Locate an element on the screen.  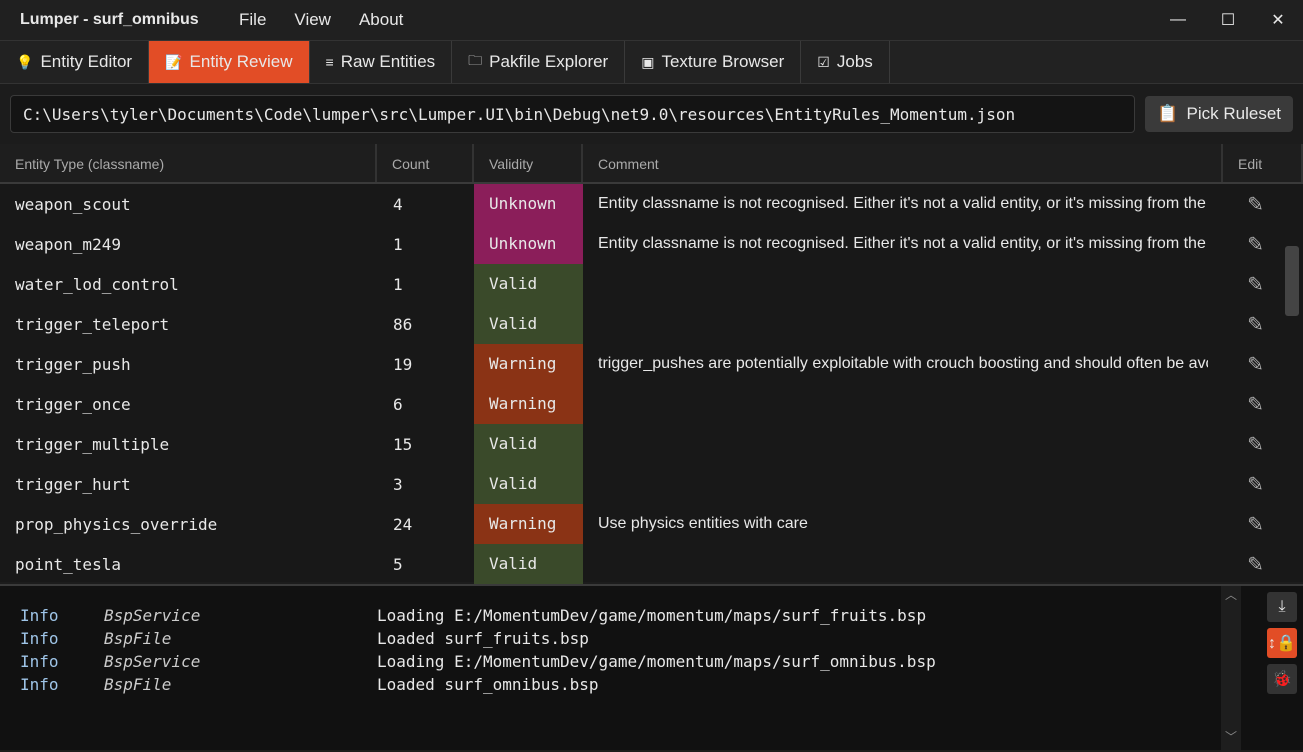
entity-type: trigger_multiple is located at coordinates (92, 444).